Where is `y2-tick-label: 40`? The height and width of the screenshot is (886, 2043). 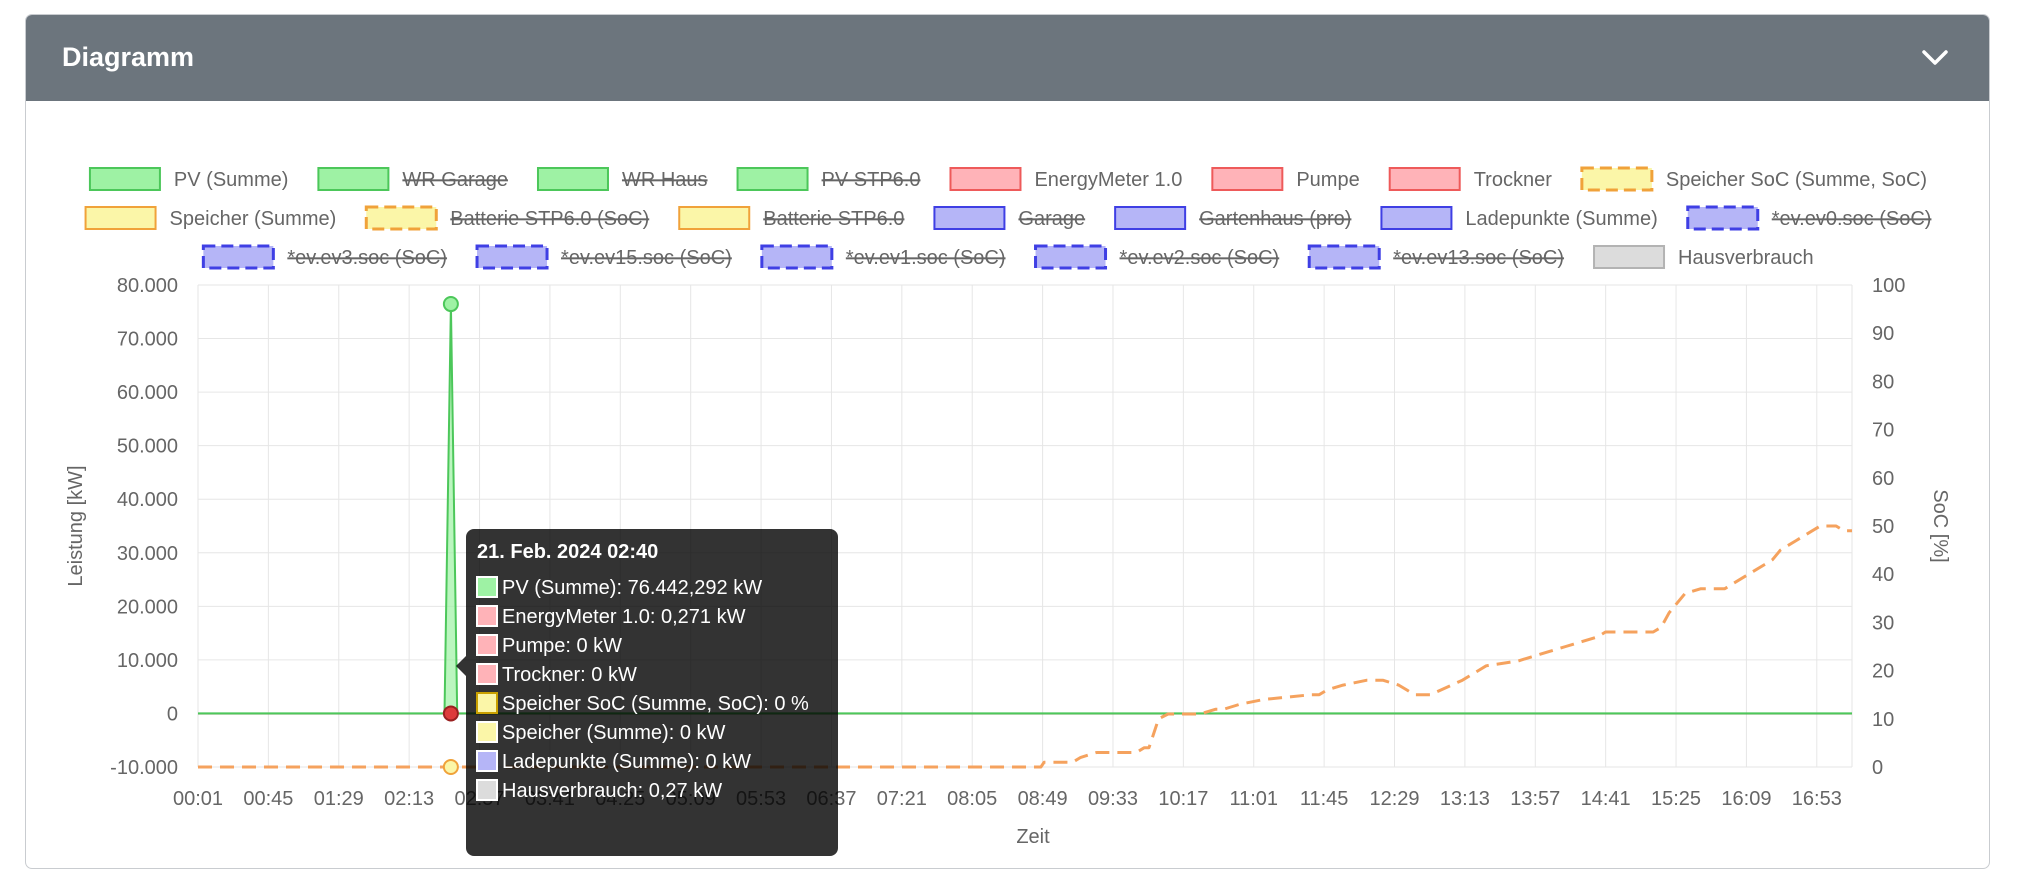
y2-tick-label: 40 is located at coordinates (1883, 575).